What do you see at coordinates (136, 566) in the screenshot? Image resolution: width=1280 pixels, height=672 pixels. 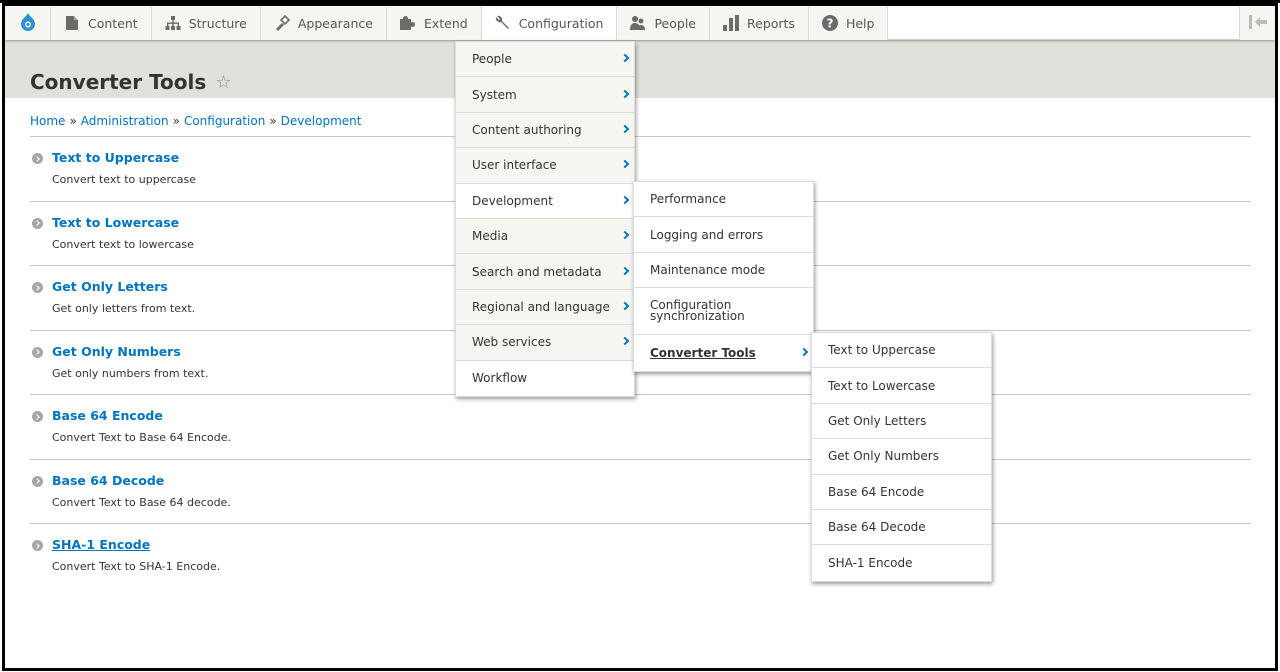 I see `admin-item-description: Convert Text to SHA-1 Encode.` at bounding box center [136, 566].